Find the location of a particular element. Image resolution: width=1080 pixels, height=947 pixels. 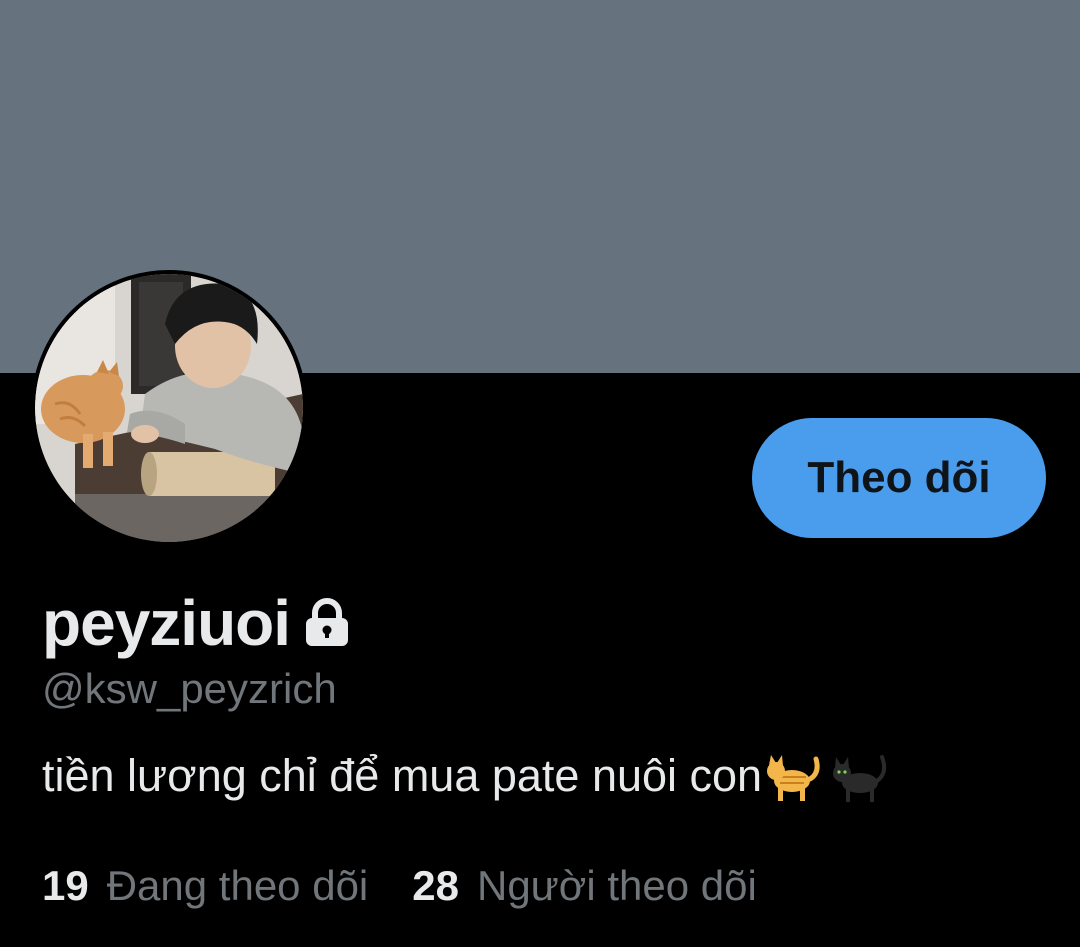

black-cat-emoji is located at coordinates (859, 776).